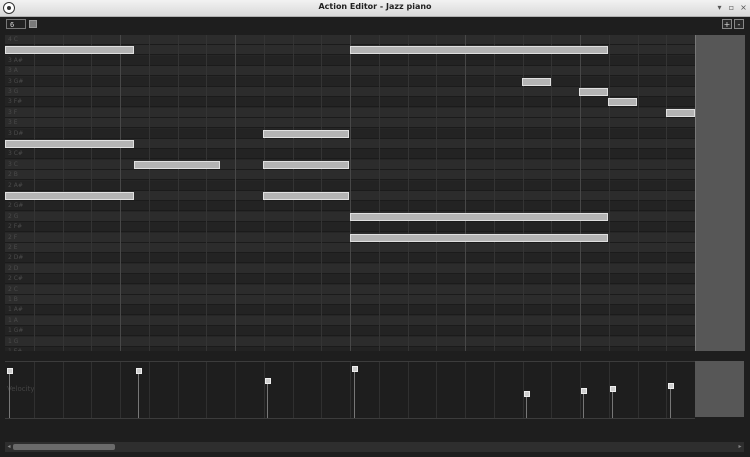 The height and width of the screenshot is (457, 750). What do you see at coordinates (13, 123) in the screenshot?
I see `key-label: 3 E` at bounding box center [13, 123].